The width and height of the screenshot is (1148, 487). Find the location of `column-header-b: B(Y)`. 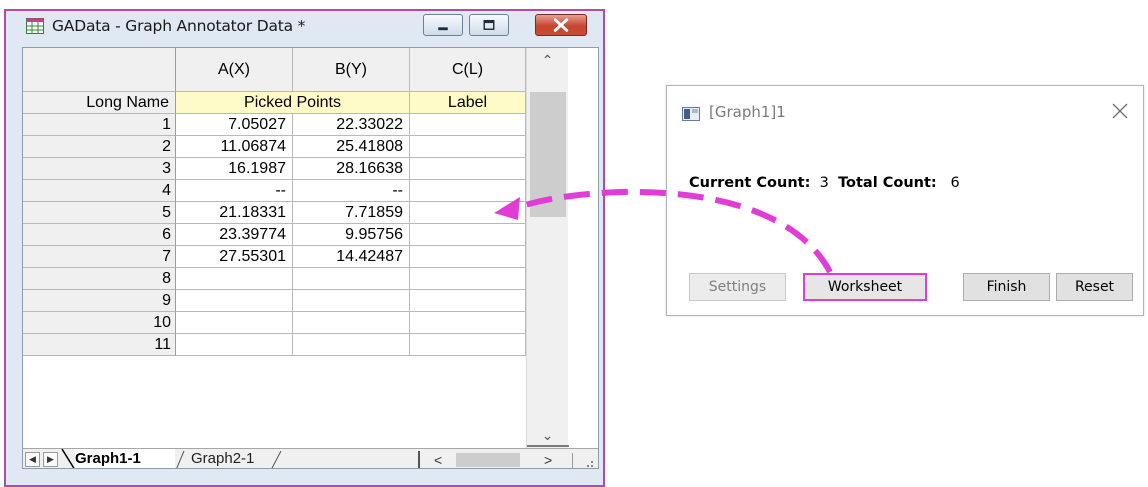

column-header-b: B(Y) is located at coordinates (351, 70).